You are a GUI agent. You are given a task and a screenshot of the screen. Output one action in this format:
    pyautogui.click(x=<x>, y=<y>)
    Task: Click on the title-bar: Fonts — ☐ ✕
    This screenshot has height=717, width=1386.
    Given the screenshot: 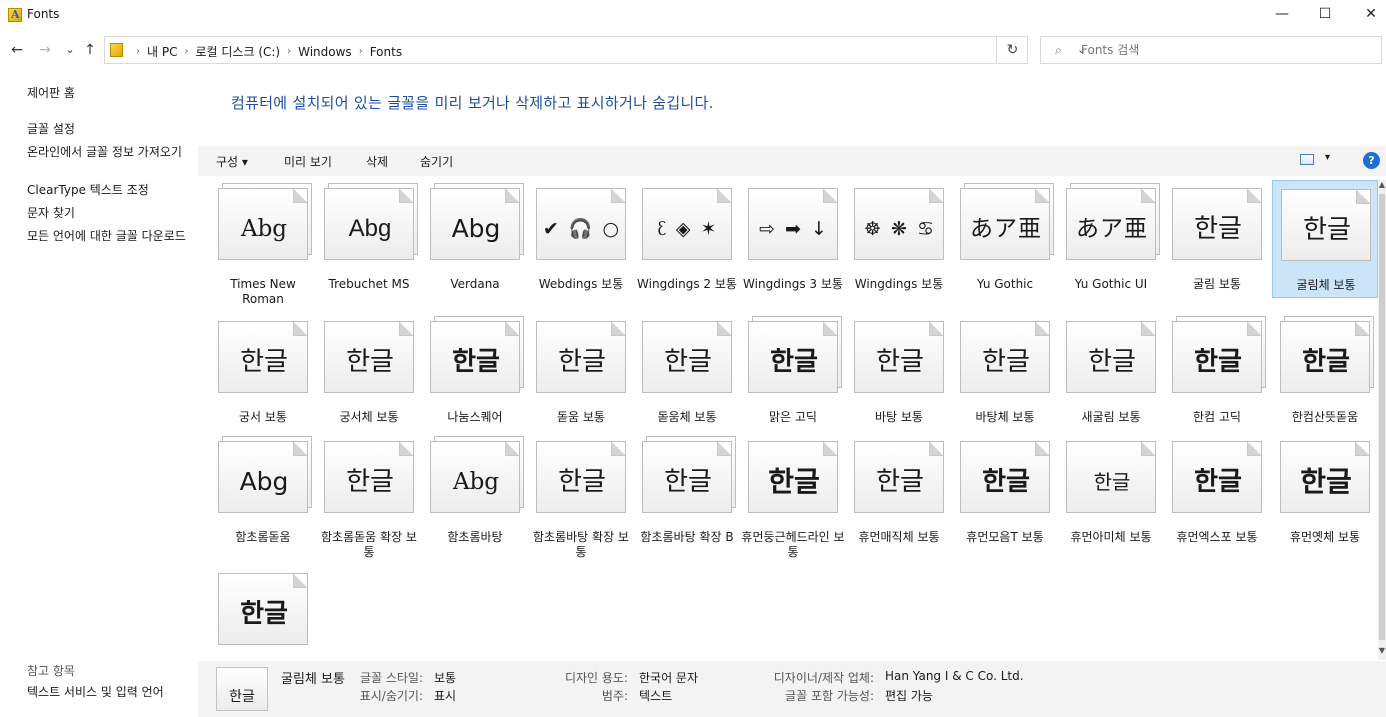 What is the action you would take?
    pyautogui.click(x=693, y=15)
    